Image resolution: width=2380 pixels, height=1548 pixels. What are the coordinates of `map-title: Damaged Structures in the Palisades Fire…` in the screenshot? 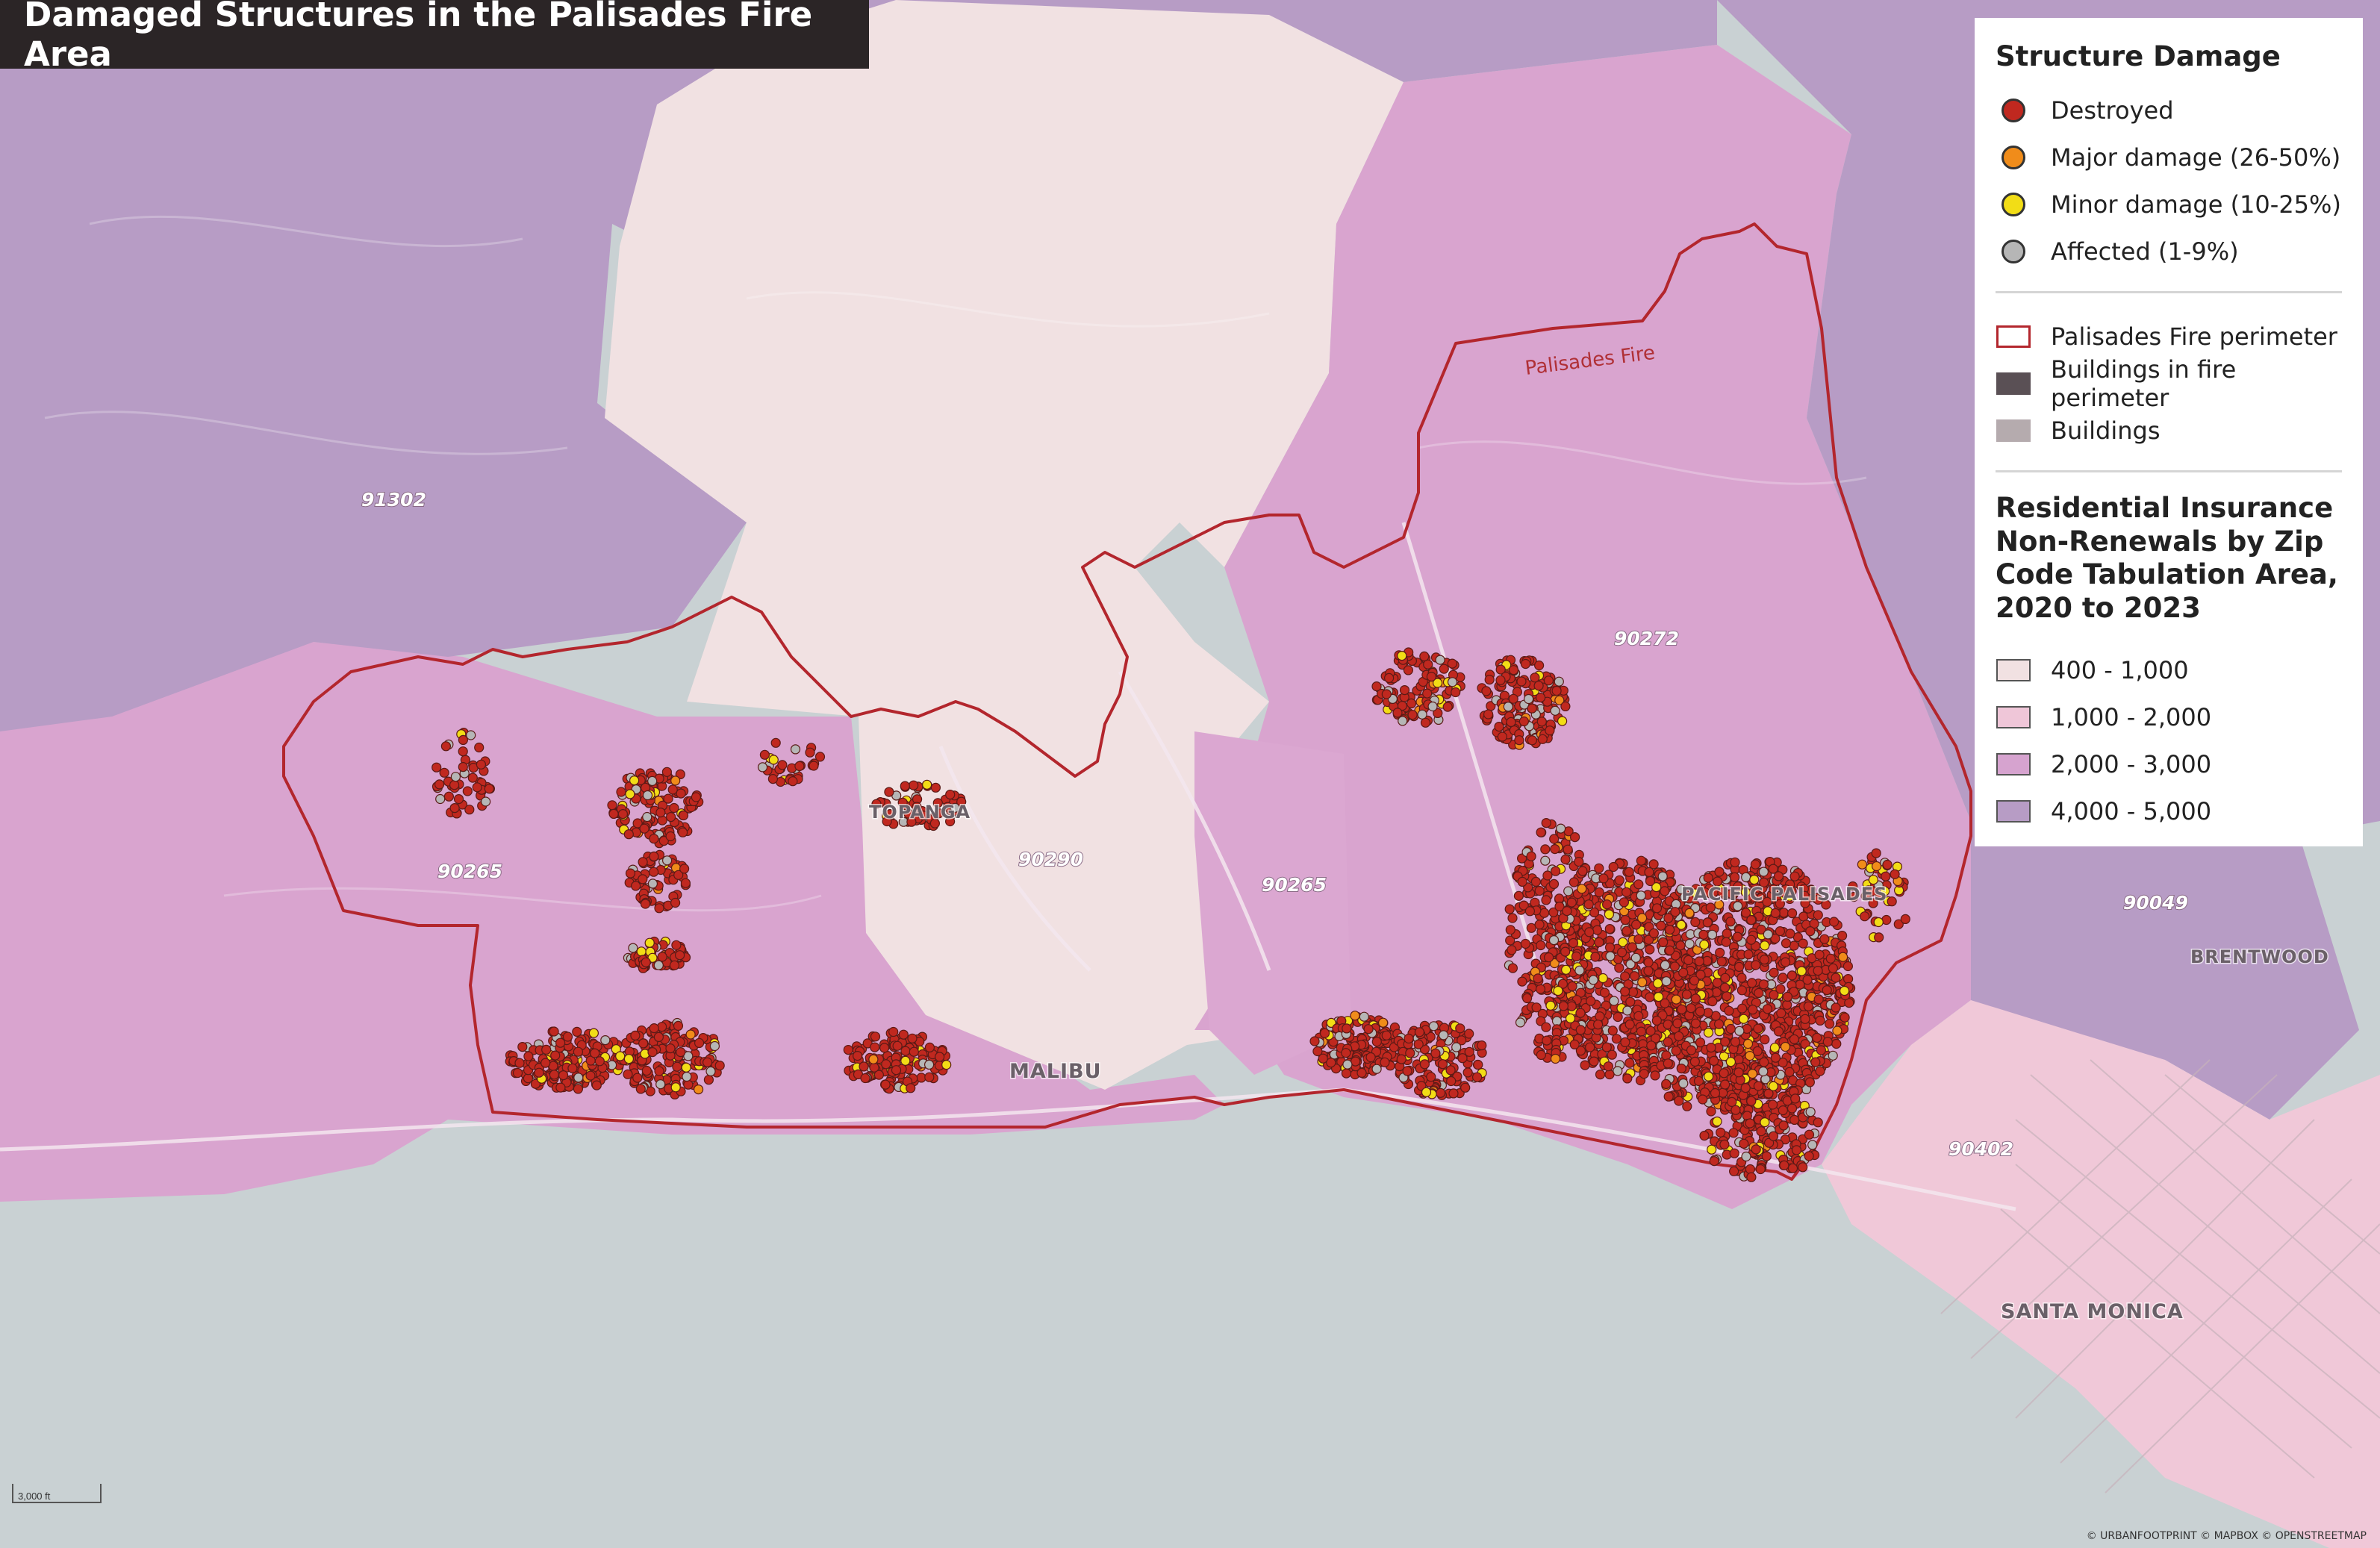 It's located at (418, 37).